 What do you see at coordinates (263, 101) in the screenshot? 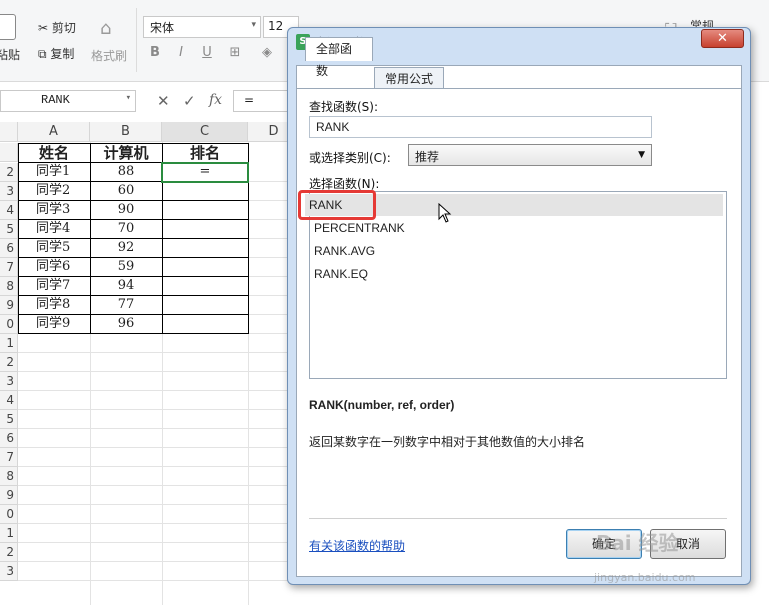
I see `formula-input: =` at bounding box center [263, 101].